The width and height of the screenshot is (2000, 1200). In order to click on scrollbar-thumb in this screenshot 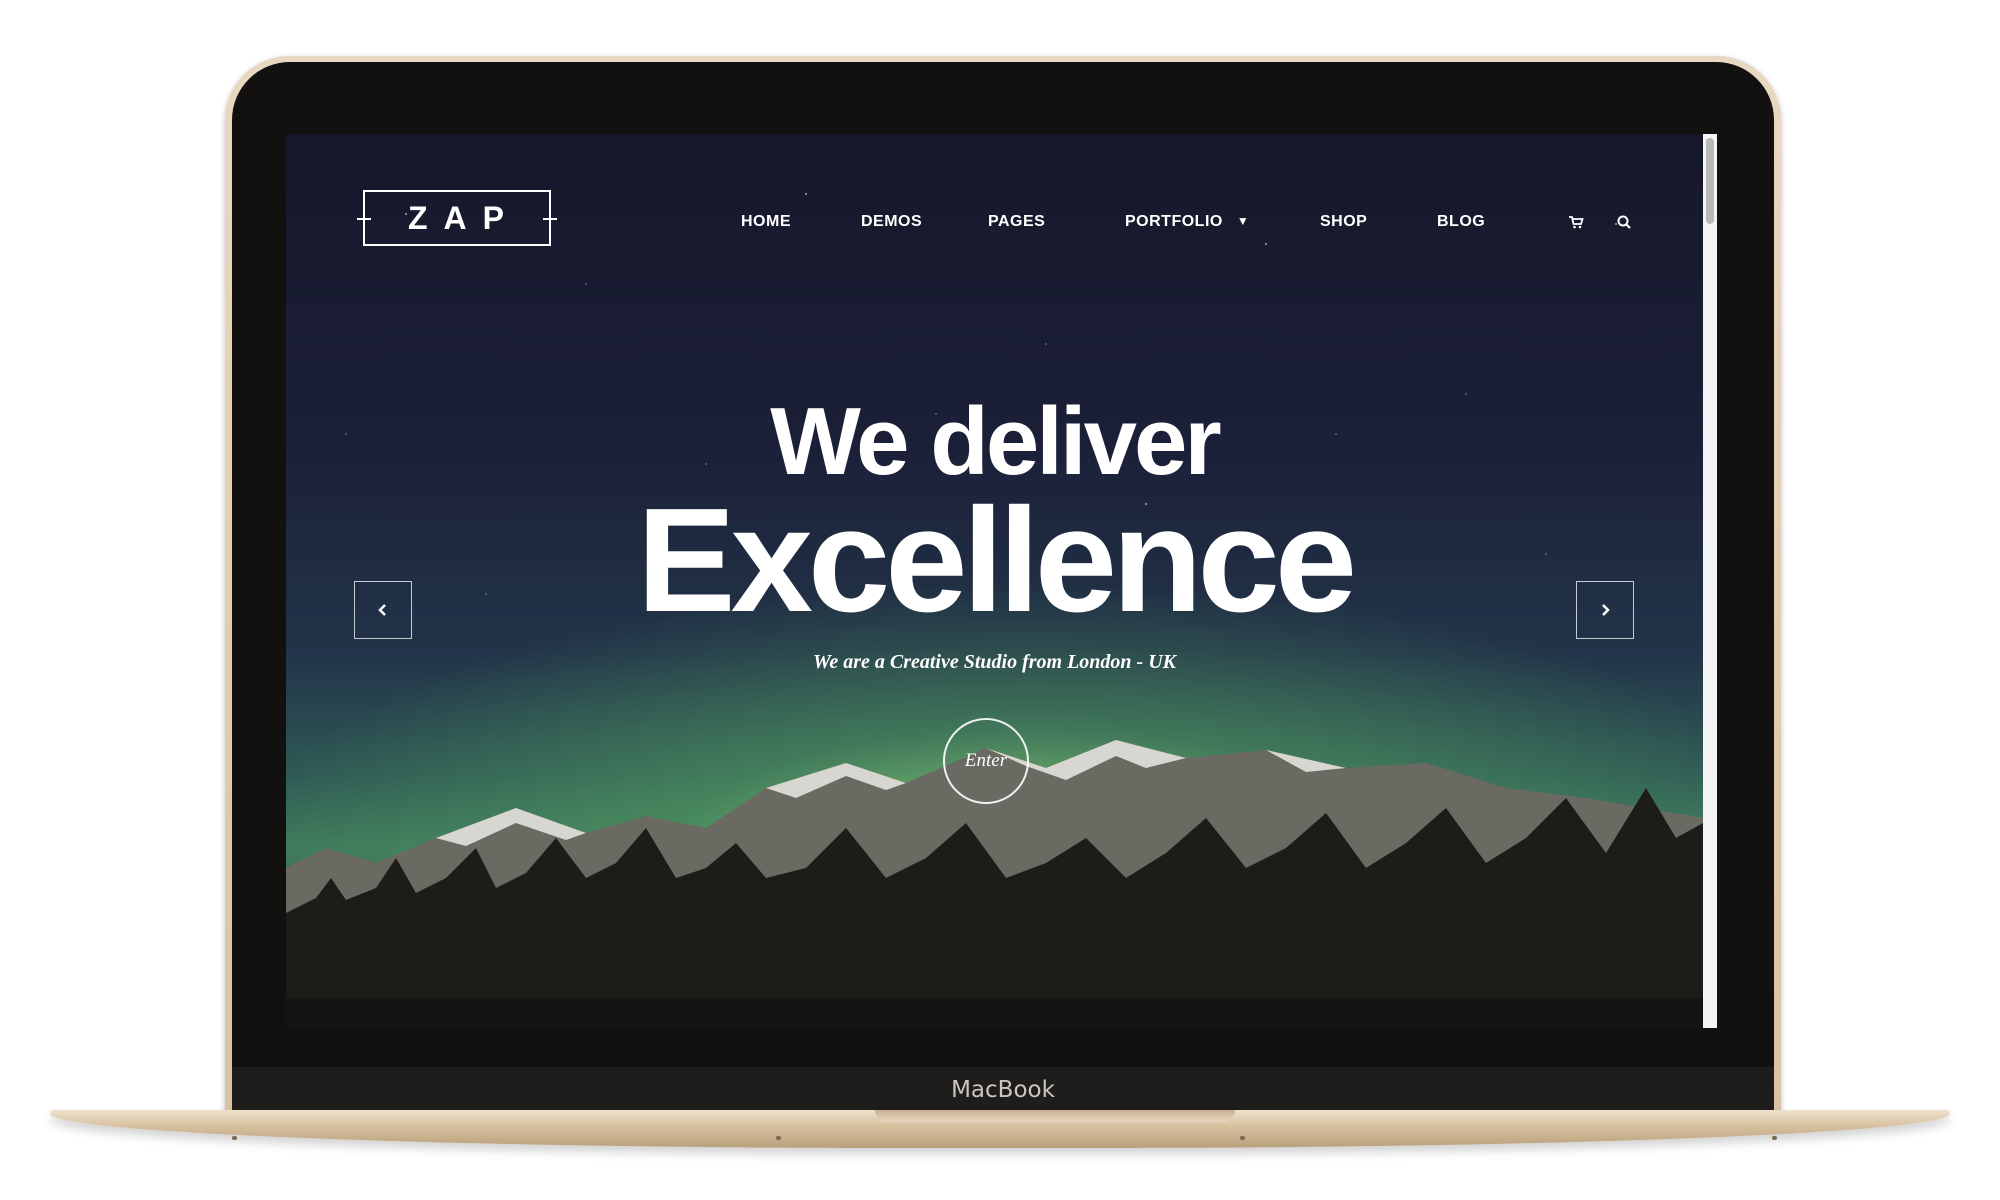, I will do `click(1710, 181)`.